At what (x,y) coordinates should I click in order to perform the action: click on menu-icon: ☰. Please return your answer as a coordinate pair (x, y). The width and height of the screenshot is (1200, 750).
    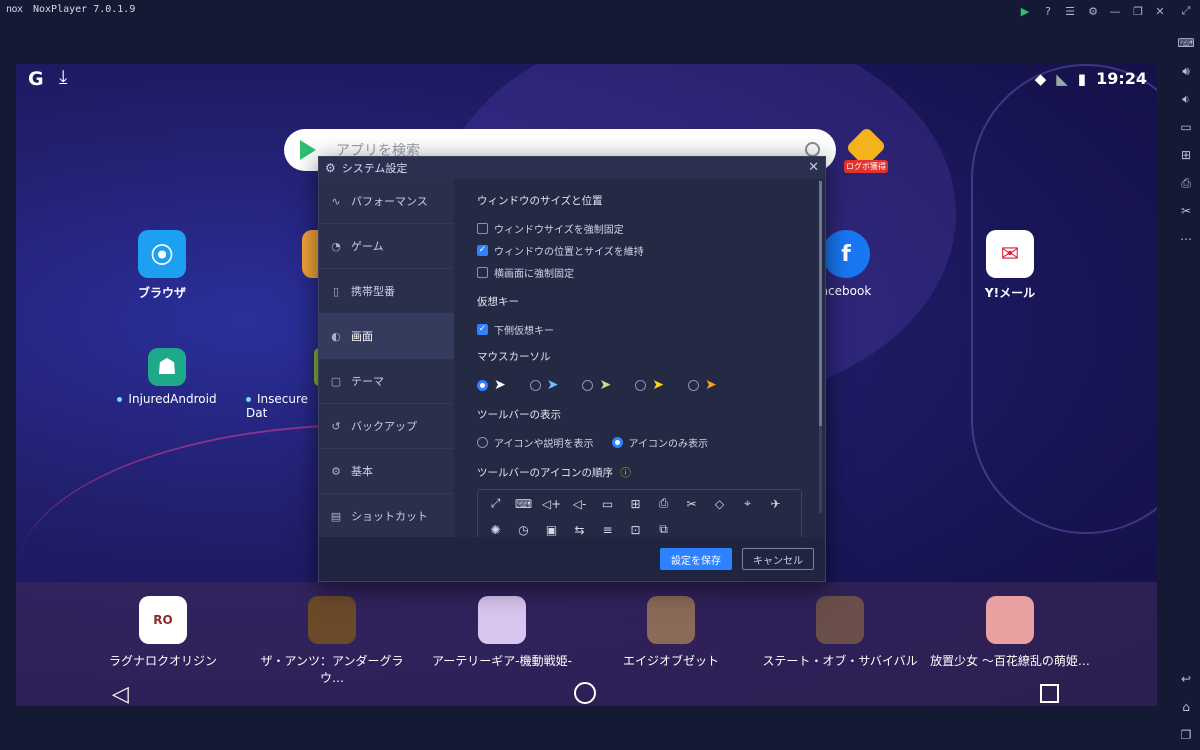
    Looking at the image, I should click on (1070, 11).